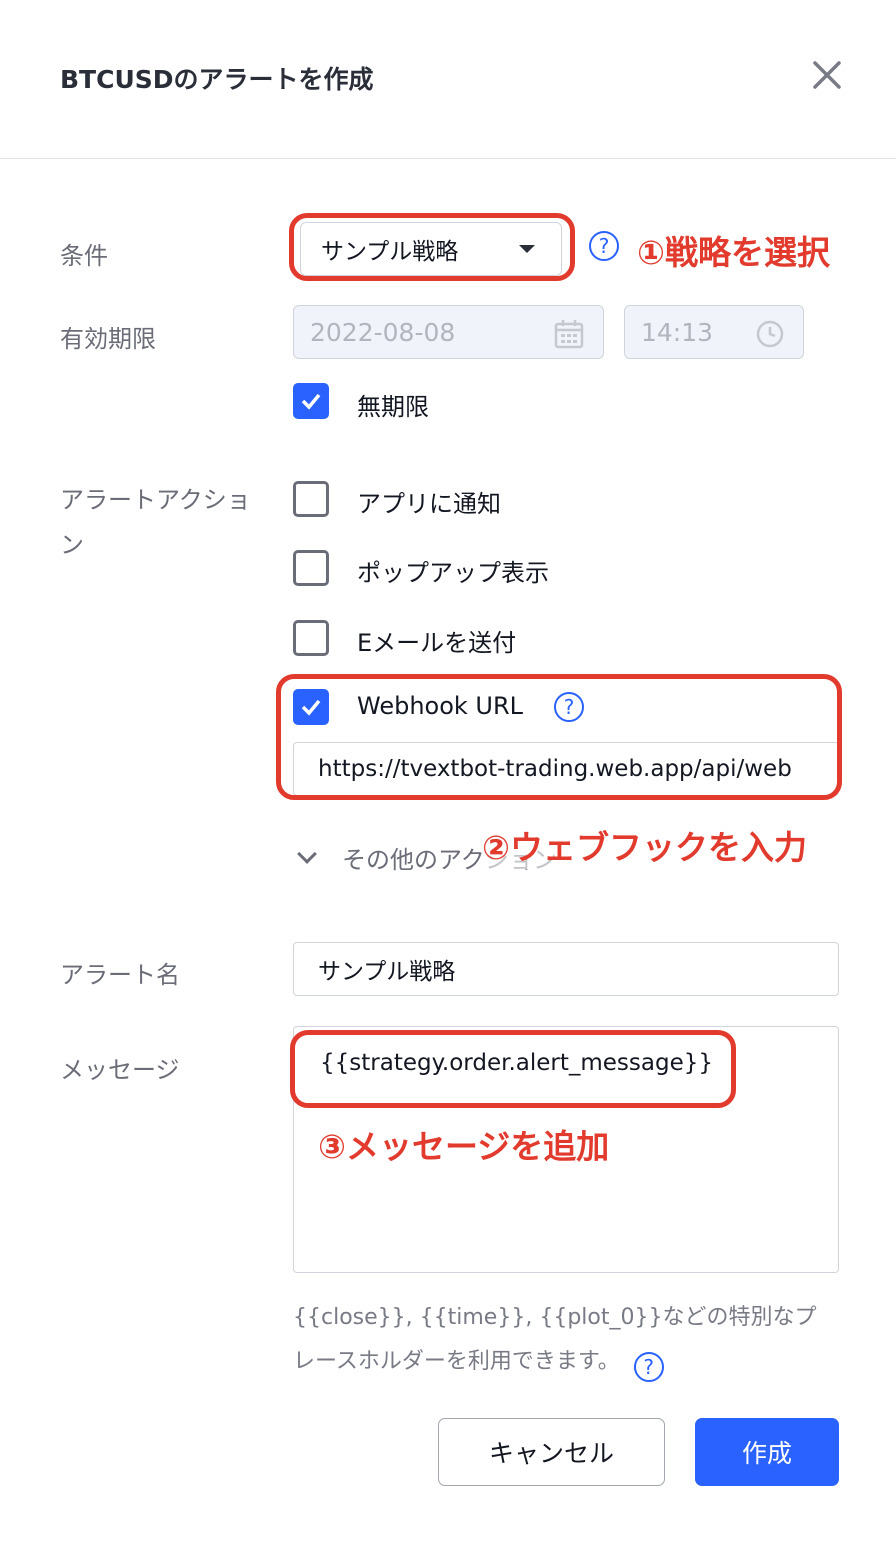  Describe the element at coordinates (644, 845) in the screenshot. I see `annotation-step2: ②ウェブフックを入力` at that location.